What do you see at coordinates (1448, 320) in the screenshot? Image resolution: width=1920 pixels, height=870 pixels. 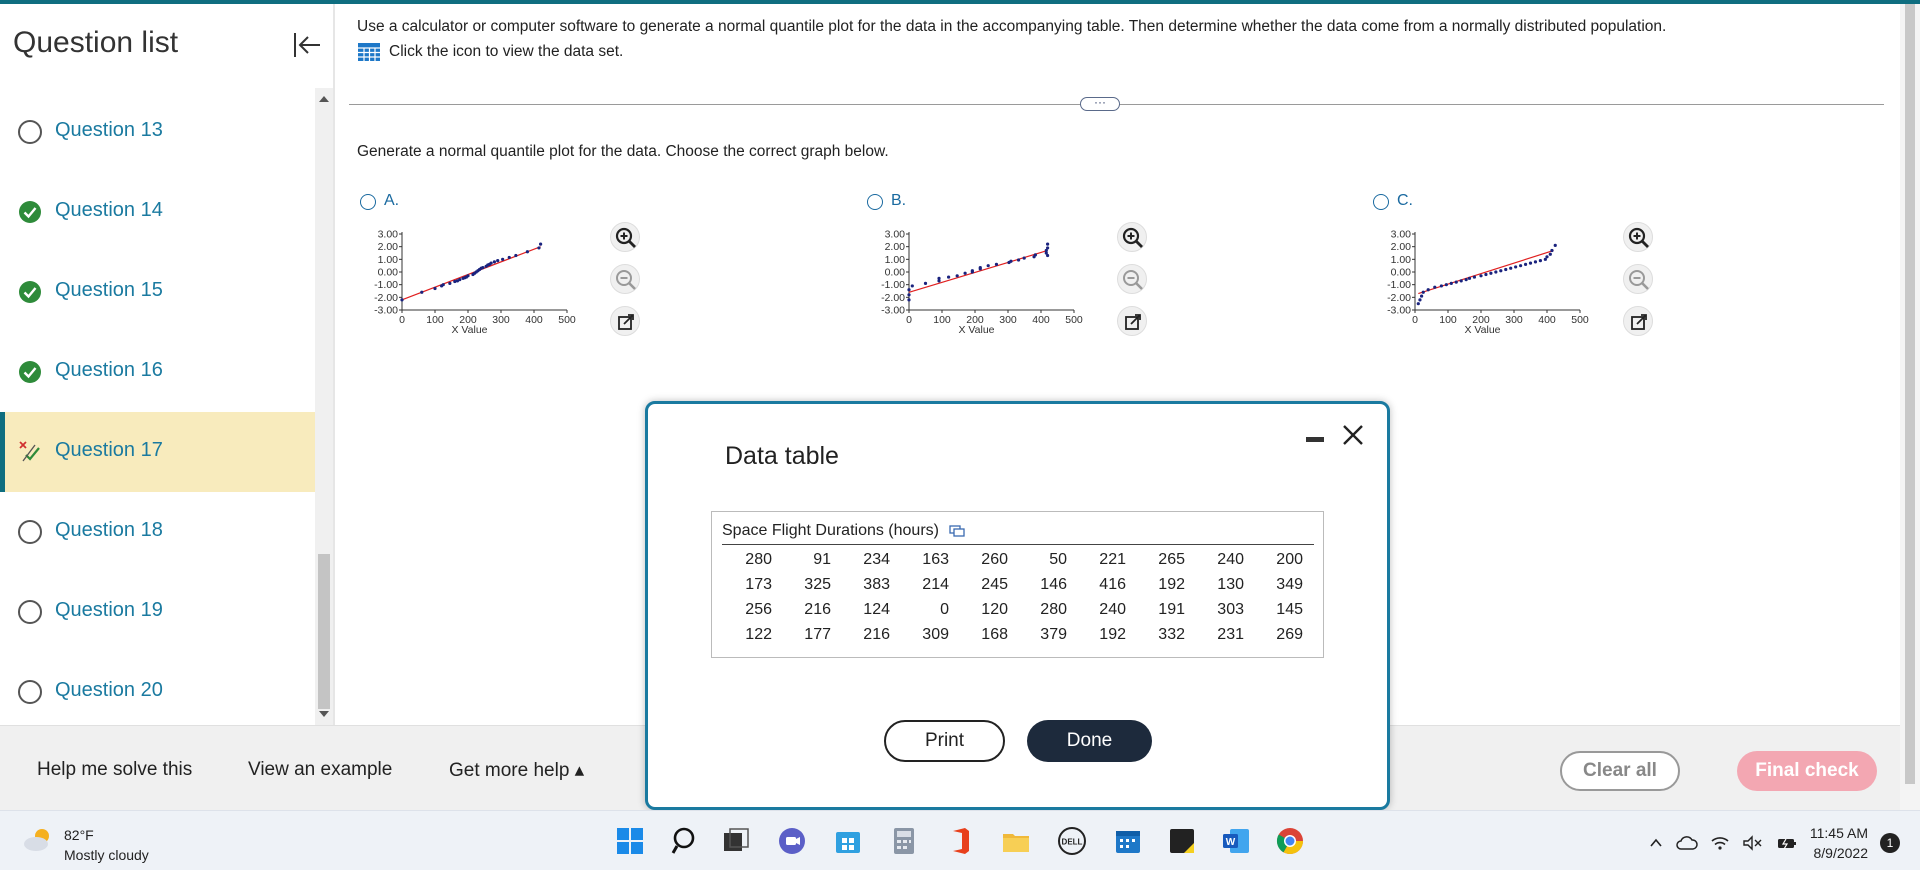 I see `x-tick-label: 100` at bounding box center [1448, 320].